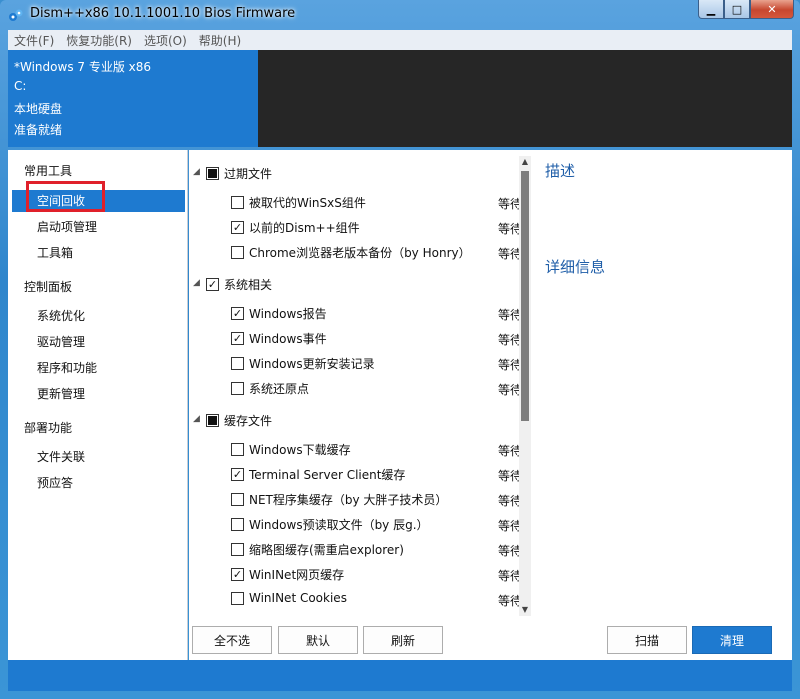  I want to click on menu-bar: 文件(F) 恢复功能(R) 选项(O) 帮助(H), so click(400, 40).